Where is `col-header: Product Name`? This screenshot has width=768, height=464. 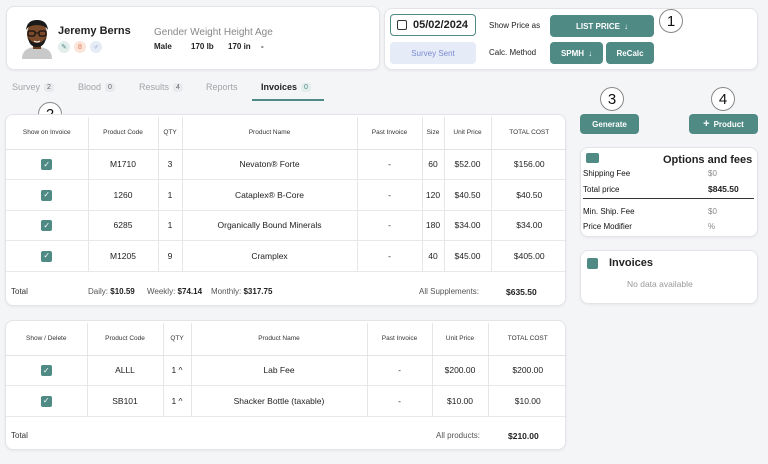 col-header: Product Name is located at coordinates (279, 339).